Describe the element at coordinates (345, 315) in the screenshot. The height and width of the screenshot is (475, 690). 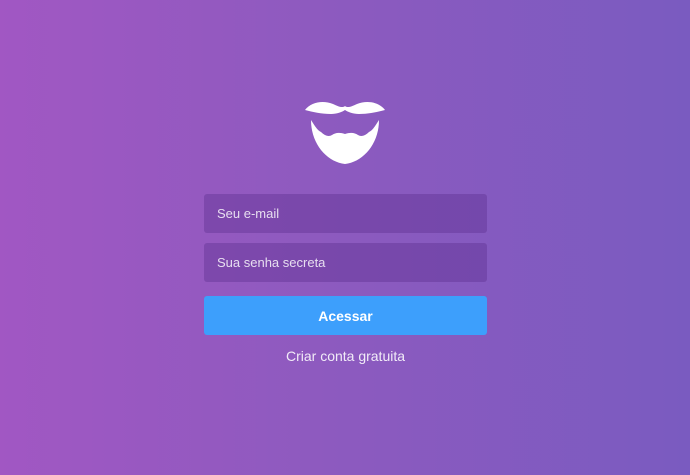
I see `login-button: Acessar` at that location.